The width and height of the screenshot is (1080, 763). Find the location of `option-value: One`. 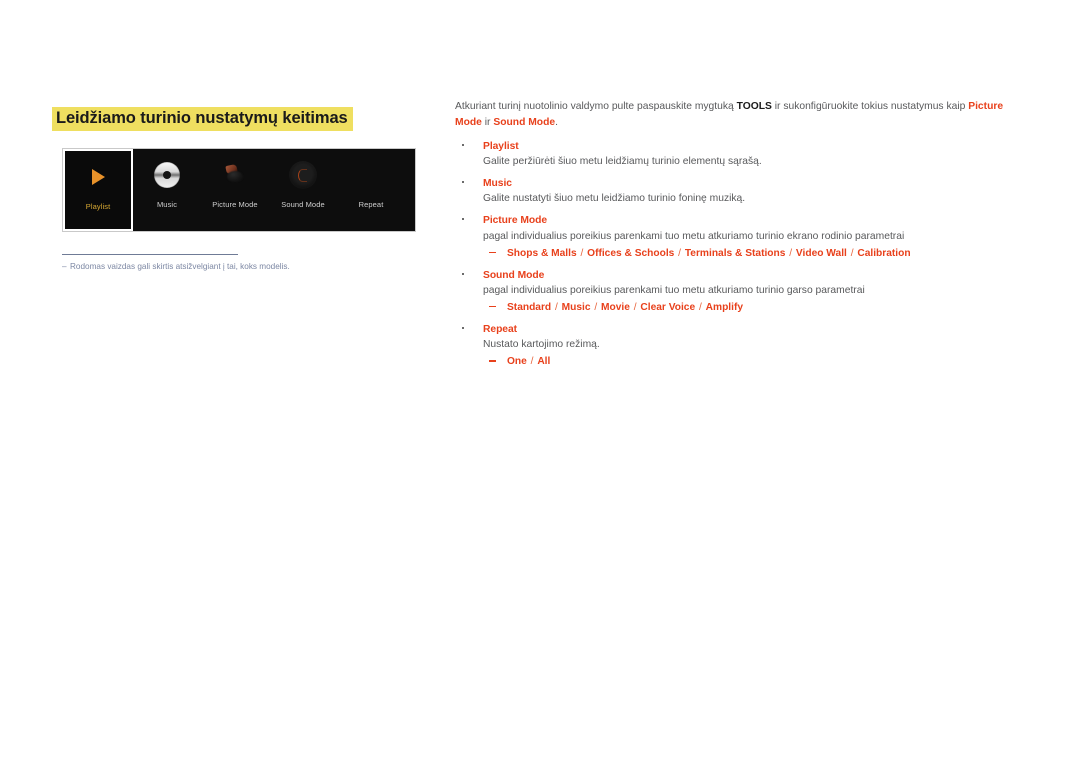

option-value: One is located at coordinates (517, 362).